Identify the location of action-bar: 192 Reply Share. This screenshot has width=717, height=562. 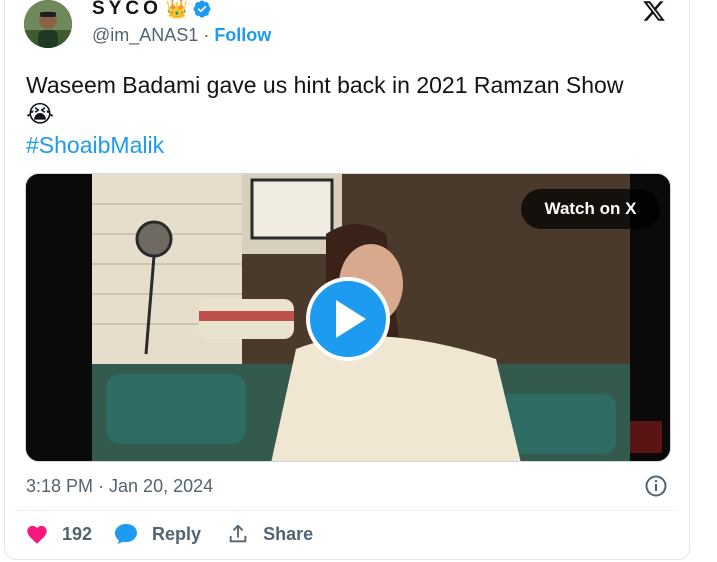
(169, 534).